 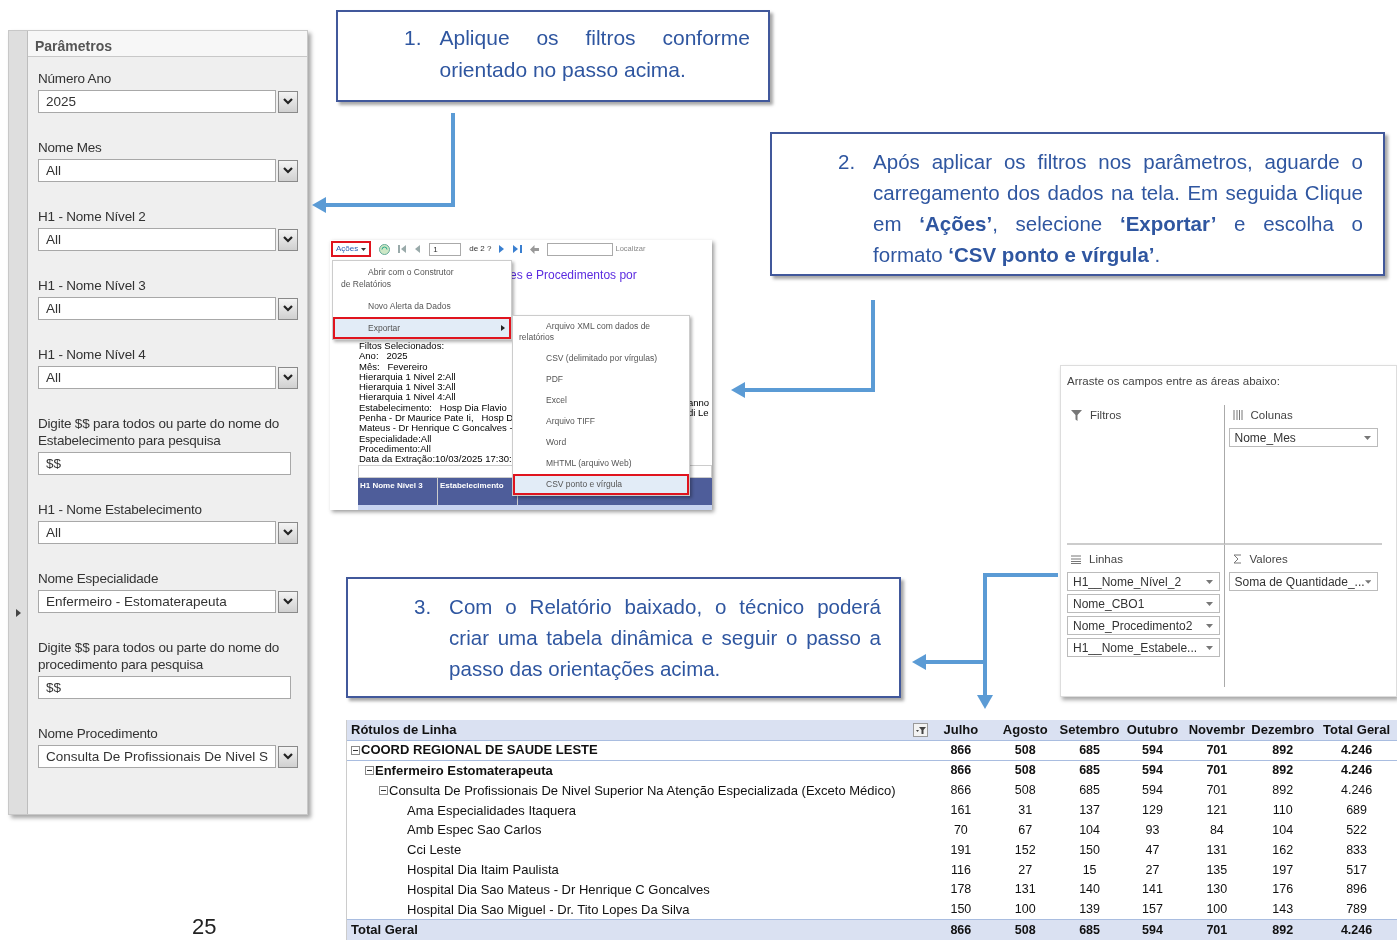 I want to click on value-cell-text: 508, so click(x=1025, y=750).